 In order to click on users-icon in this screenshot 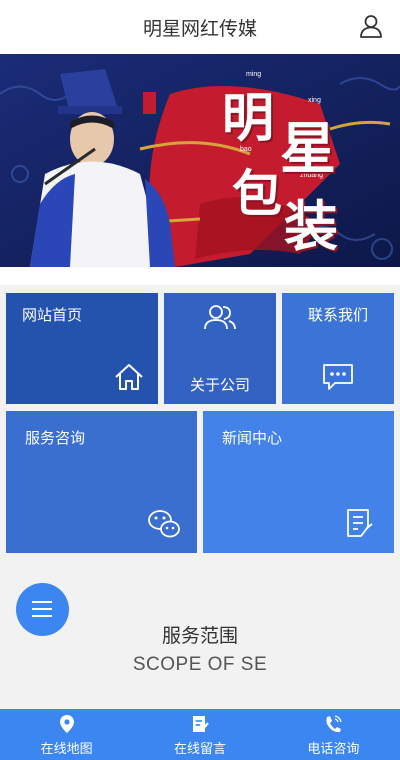, I will do `click(220, 317)`.